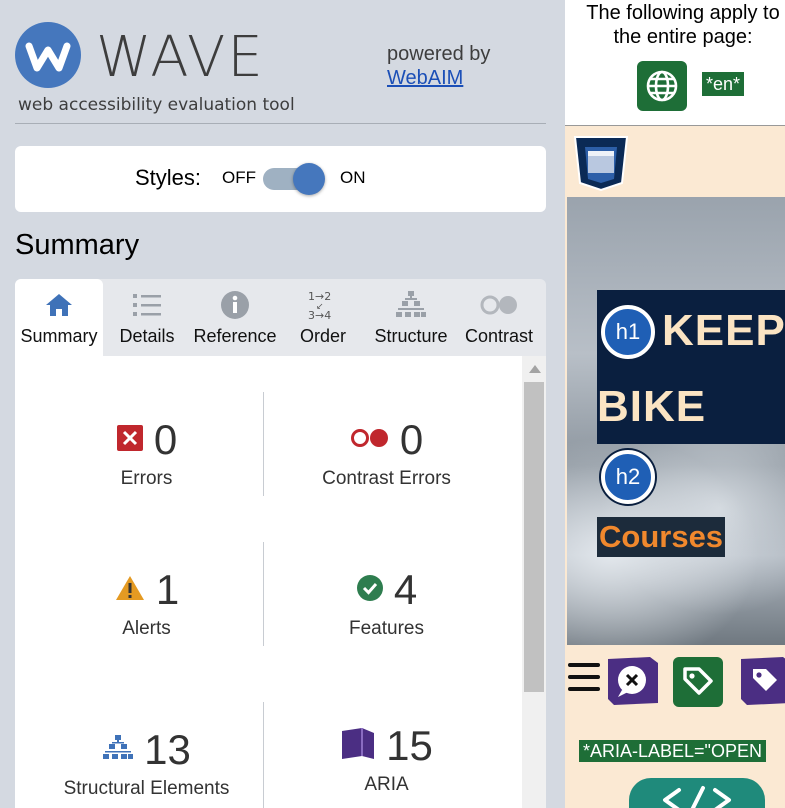  I want to click on aria-stat: 15 ARIA, so click(386, 760).